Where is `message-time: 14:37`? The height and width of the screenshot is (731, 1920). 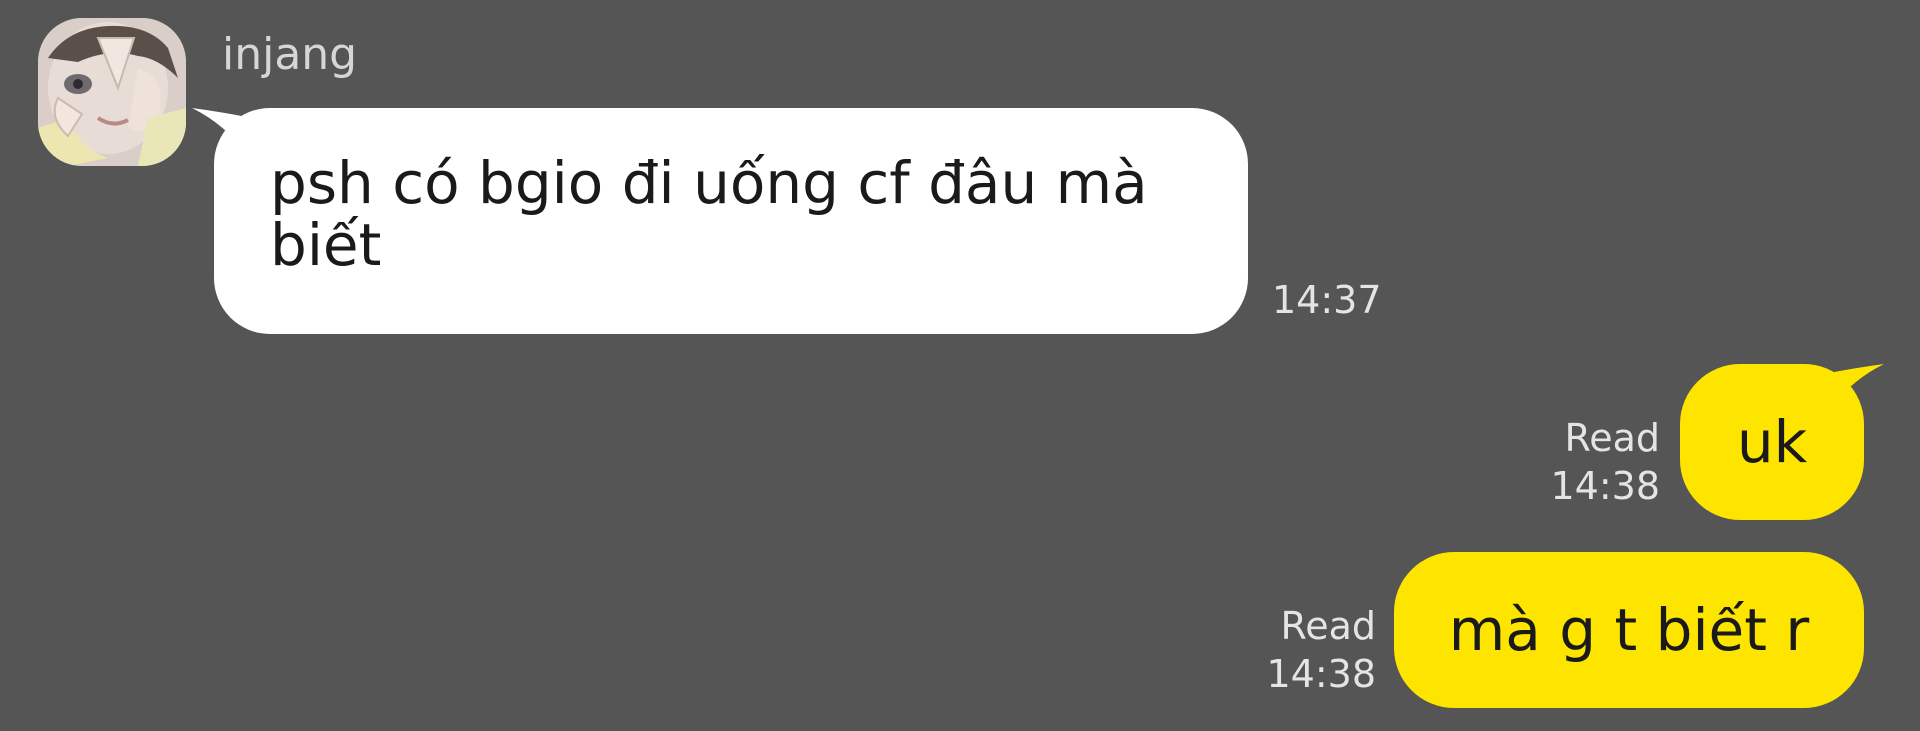 message-time: 14:37 is located at coordinates (1327, 300).